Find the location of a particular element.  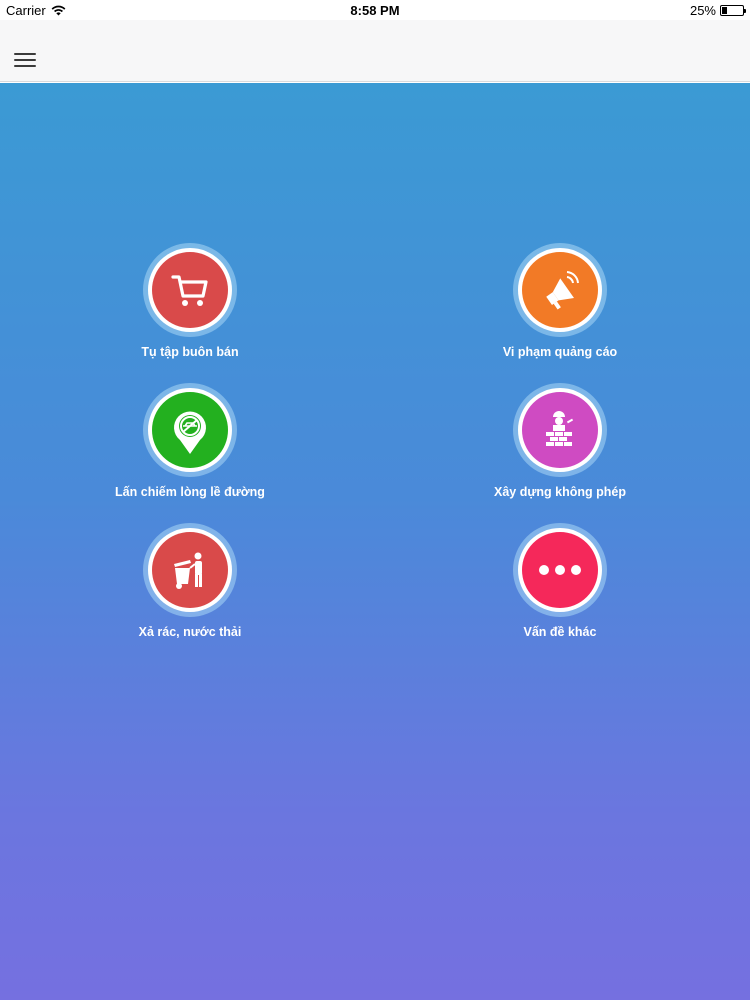

category-advertising-violation: Vi phạm quảng cáo is located at coordinates (560, 301).